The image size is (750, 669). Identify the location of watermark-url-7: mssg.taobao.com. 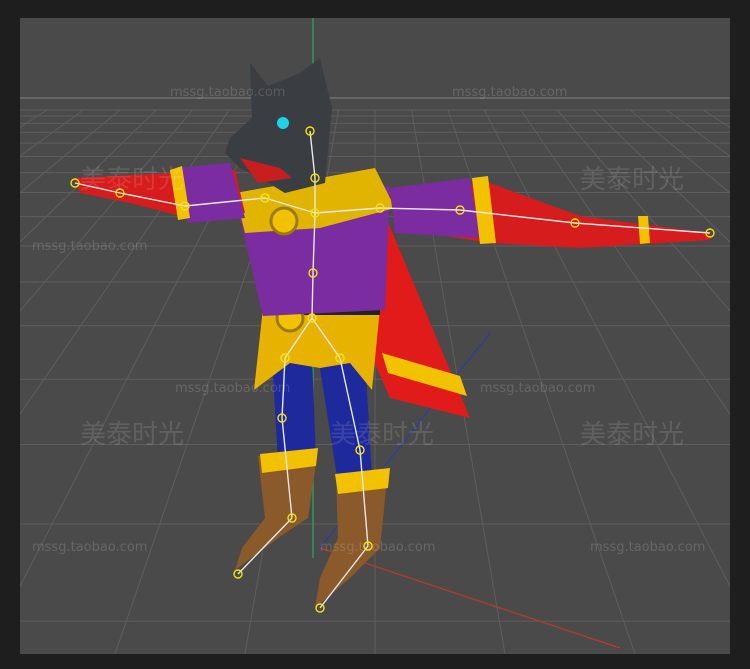
(377, 547).